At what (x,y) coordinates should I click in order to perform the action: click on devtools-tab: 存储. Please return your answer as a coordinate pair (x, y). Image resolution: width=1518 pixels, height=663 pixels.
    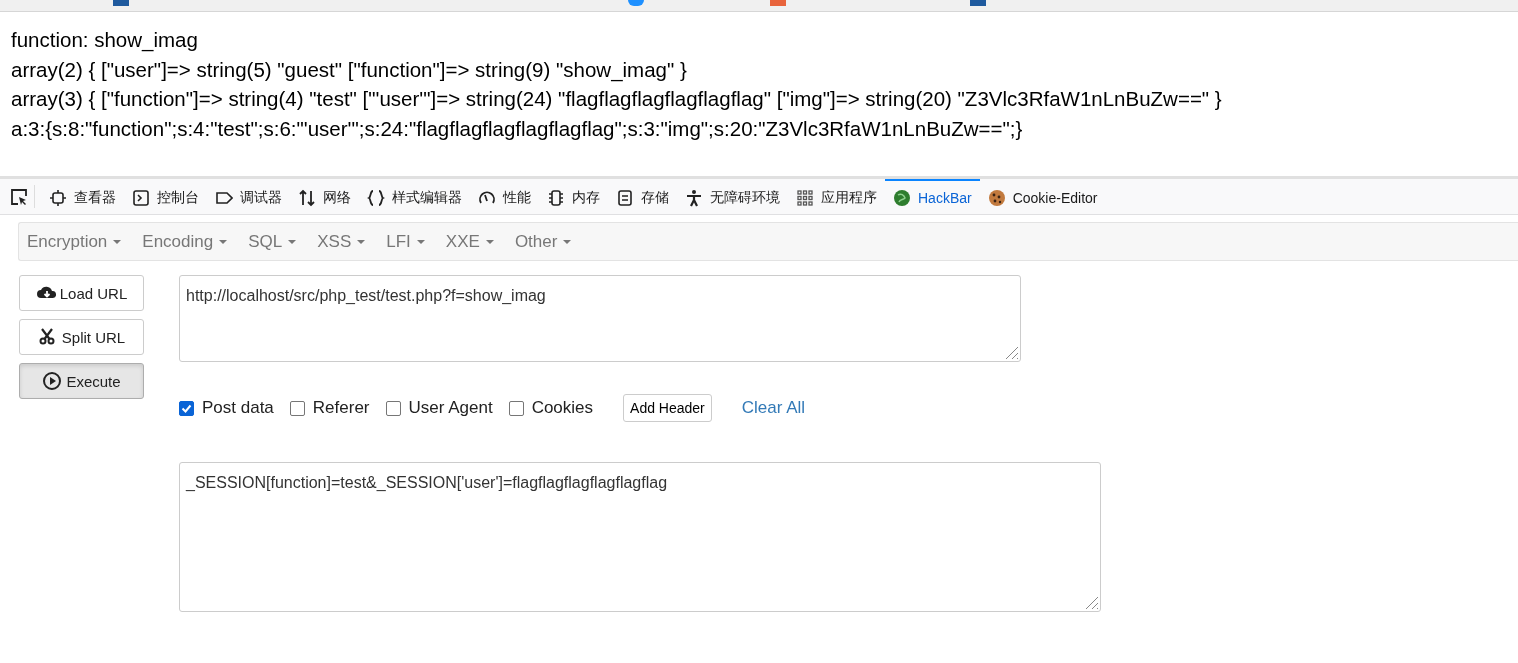
    Looking at the image, I should click on (642, 196).